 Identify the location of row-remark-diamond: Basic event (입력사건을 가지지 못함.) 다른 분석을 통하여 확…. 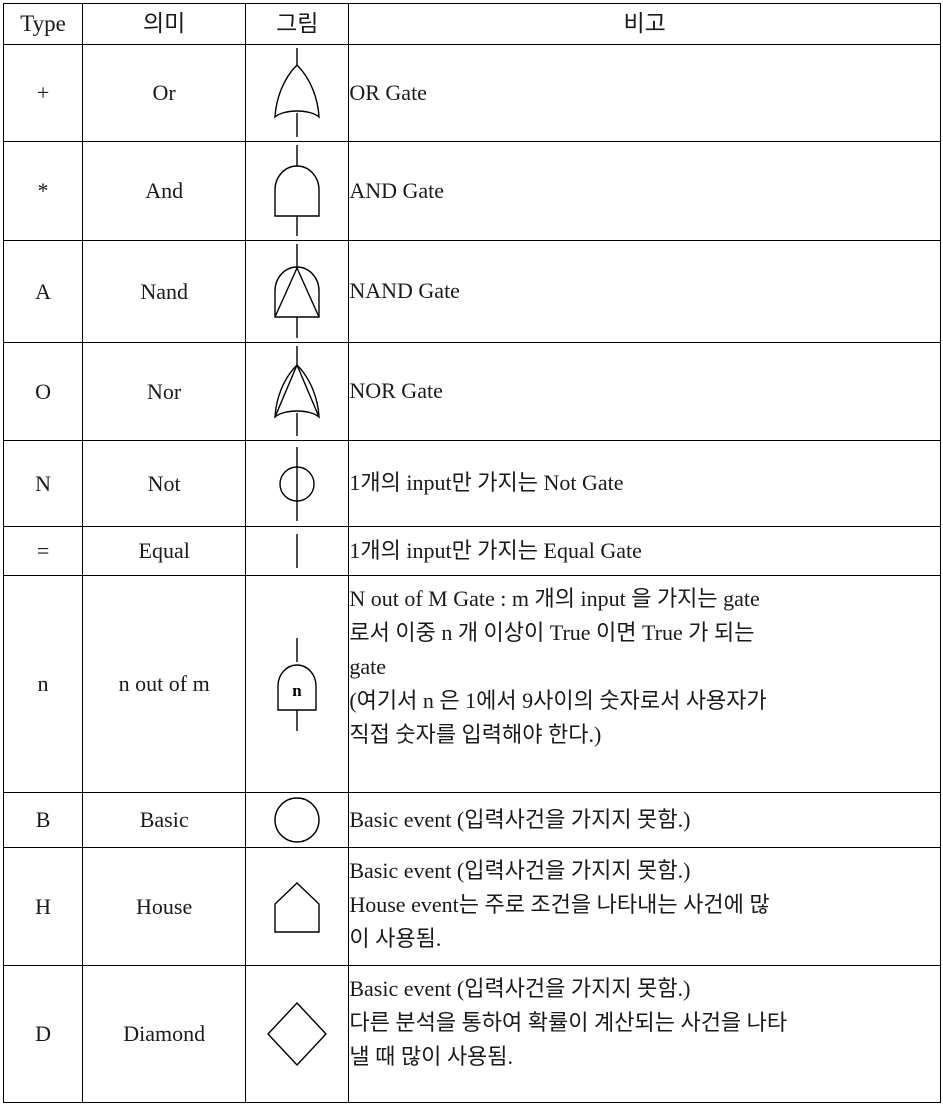
(644, 1034).